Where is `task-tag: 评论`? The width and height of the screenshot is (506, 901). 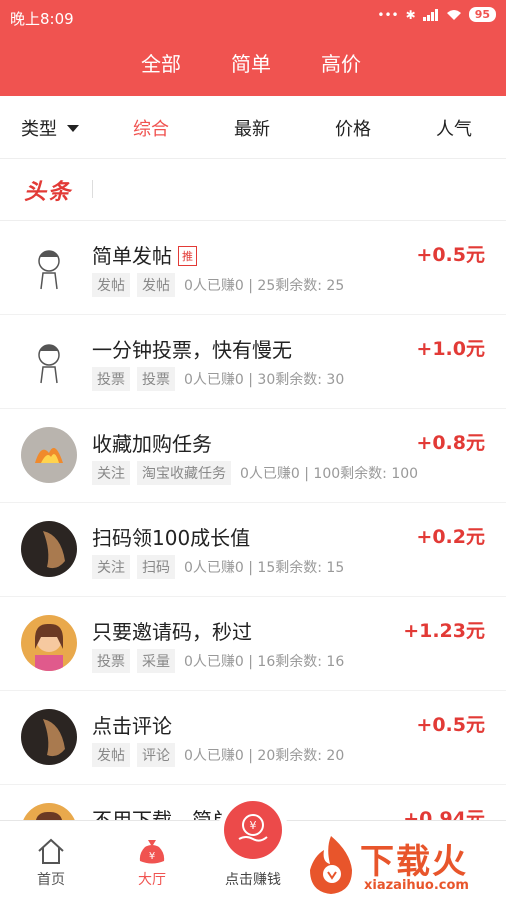
task-tag: 评论 is located at coordinates (156, 755).